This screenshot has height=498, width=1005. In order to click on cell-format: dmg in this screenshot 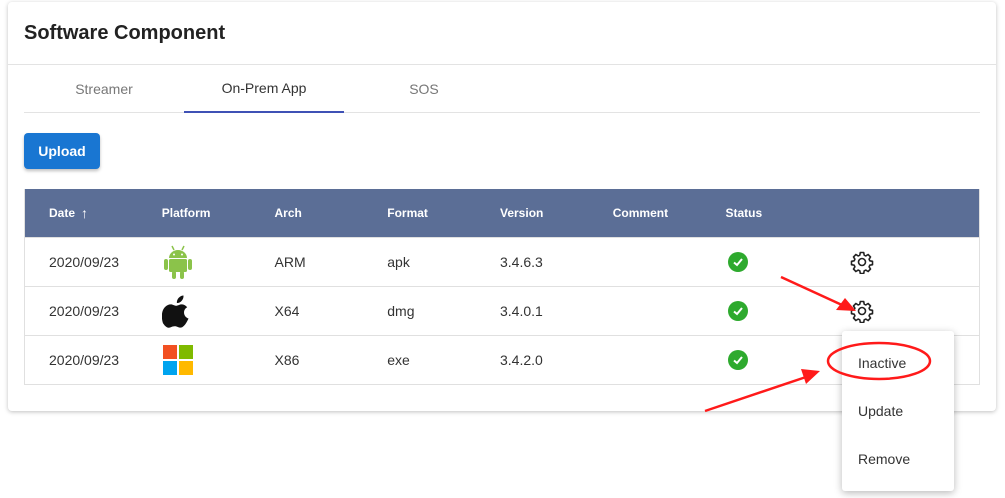, I will do `click(401, 311)`.